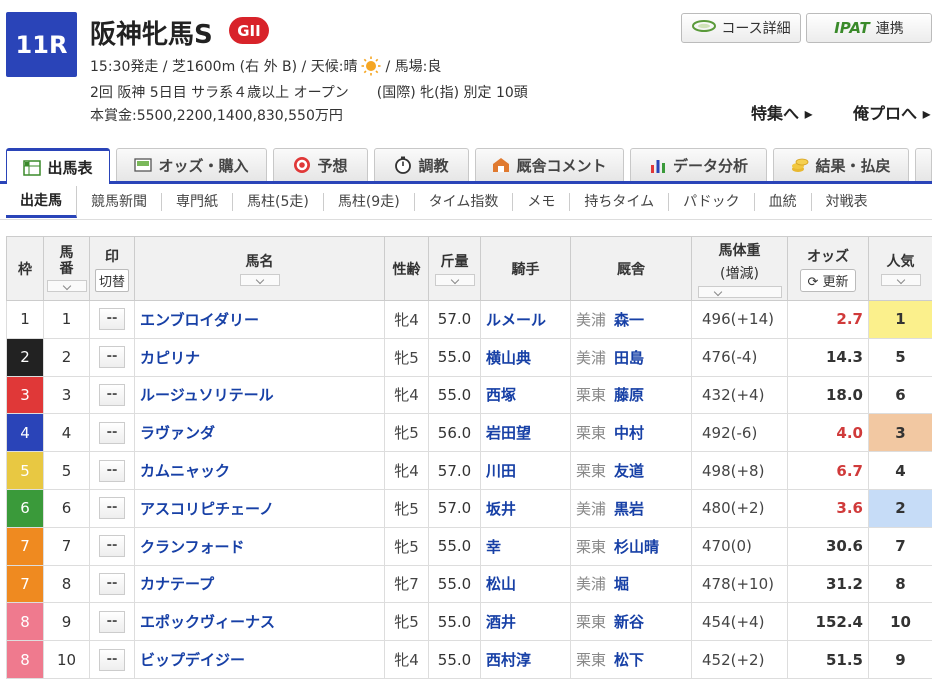 This screenshot has height=682, width=932. I want to click on refresh-icon: ⟳, so click(813, 282).